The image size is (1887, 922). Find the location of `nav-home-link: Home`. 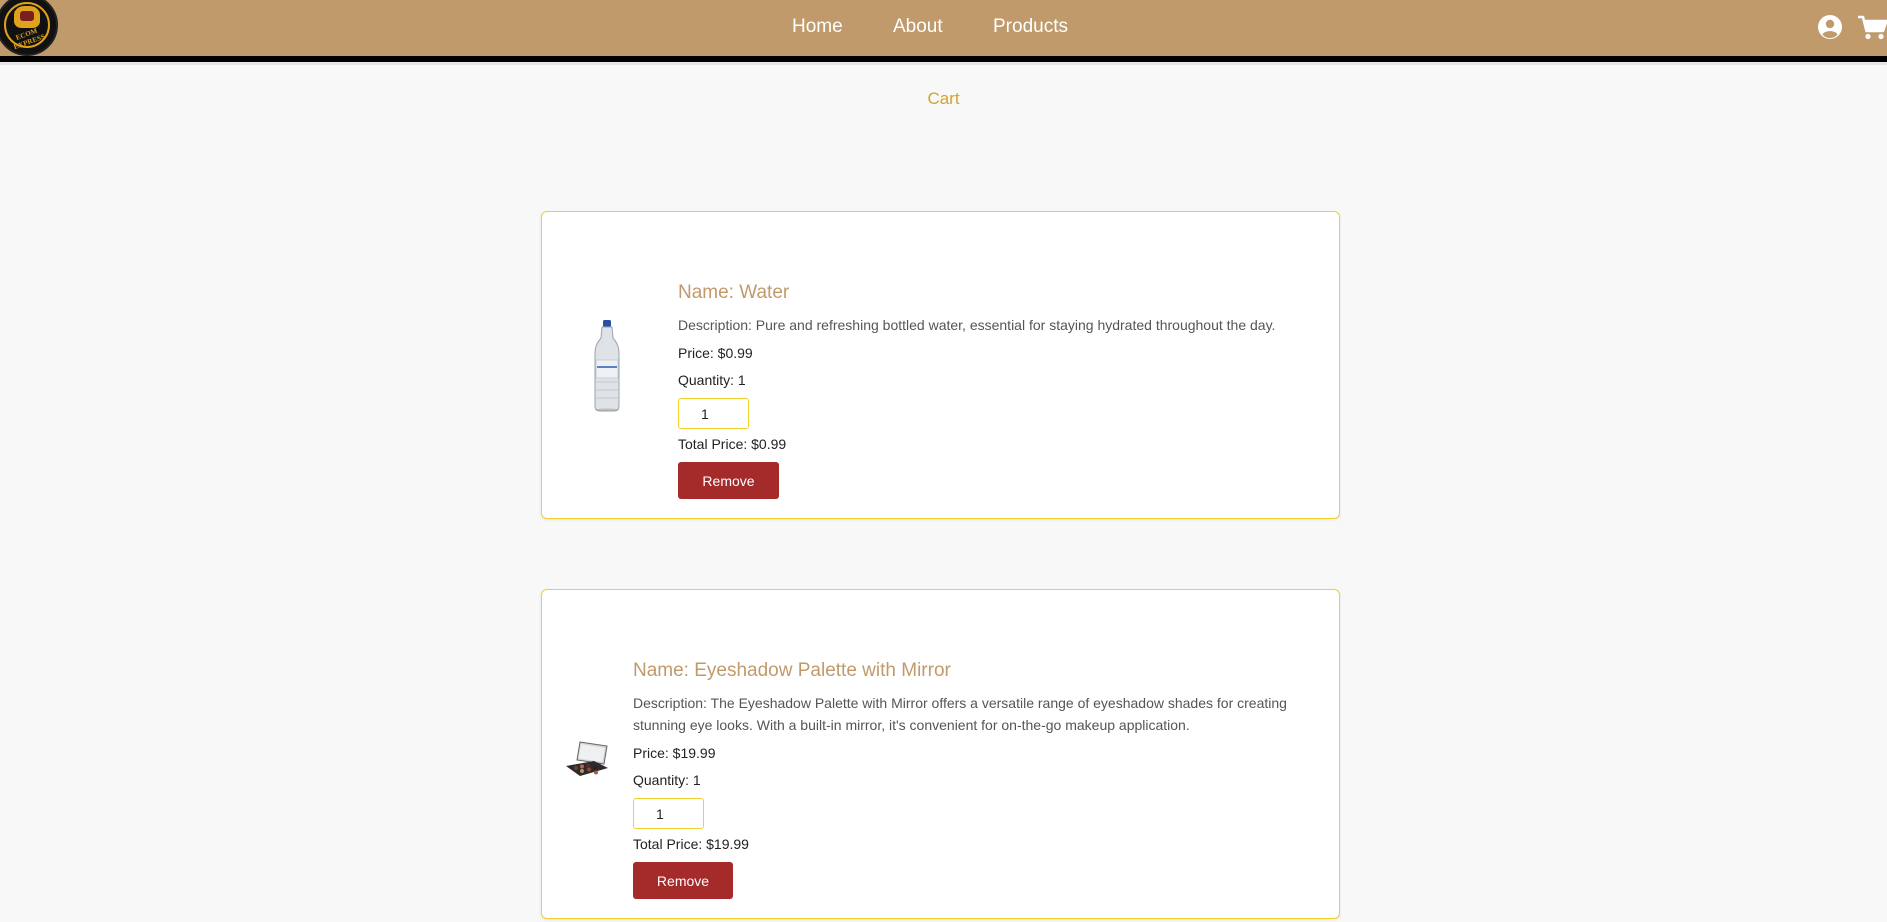

nav-home-link: Home is located at coordinates (817, 27).